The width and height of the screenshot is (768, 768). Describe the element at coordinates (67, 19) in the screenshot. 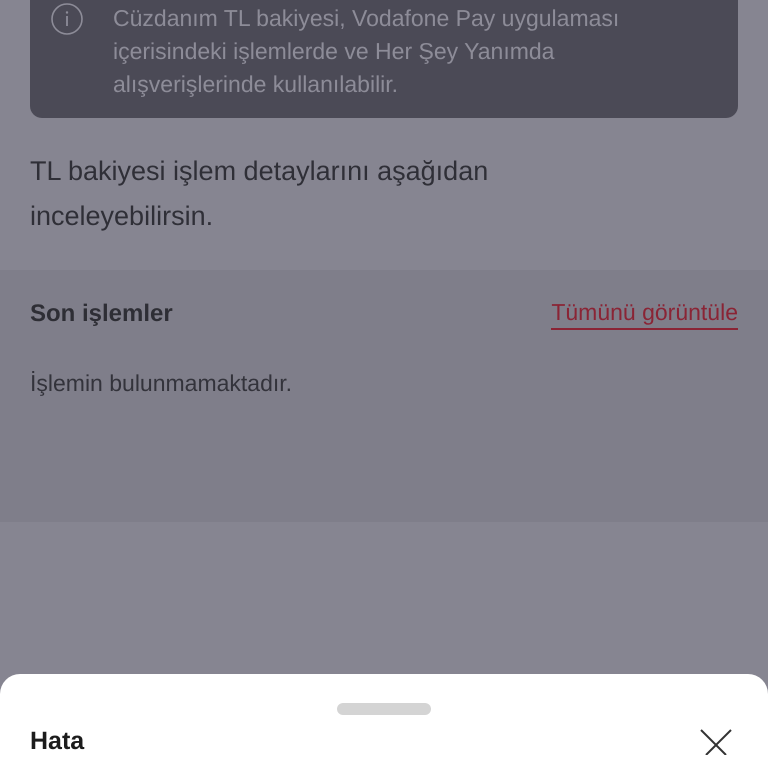

I see `info-icon` at that location.